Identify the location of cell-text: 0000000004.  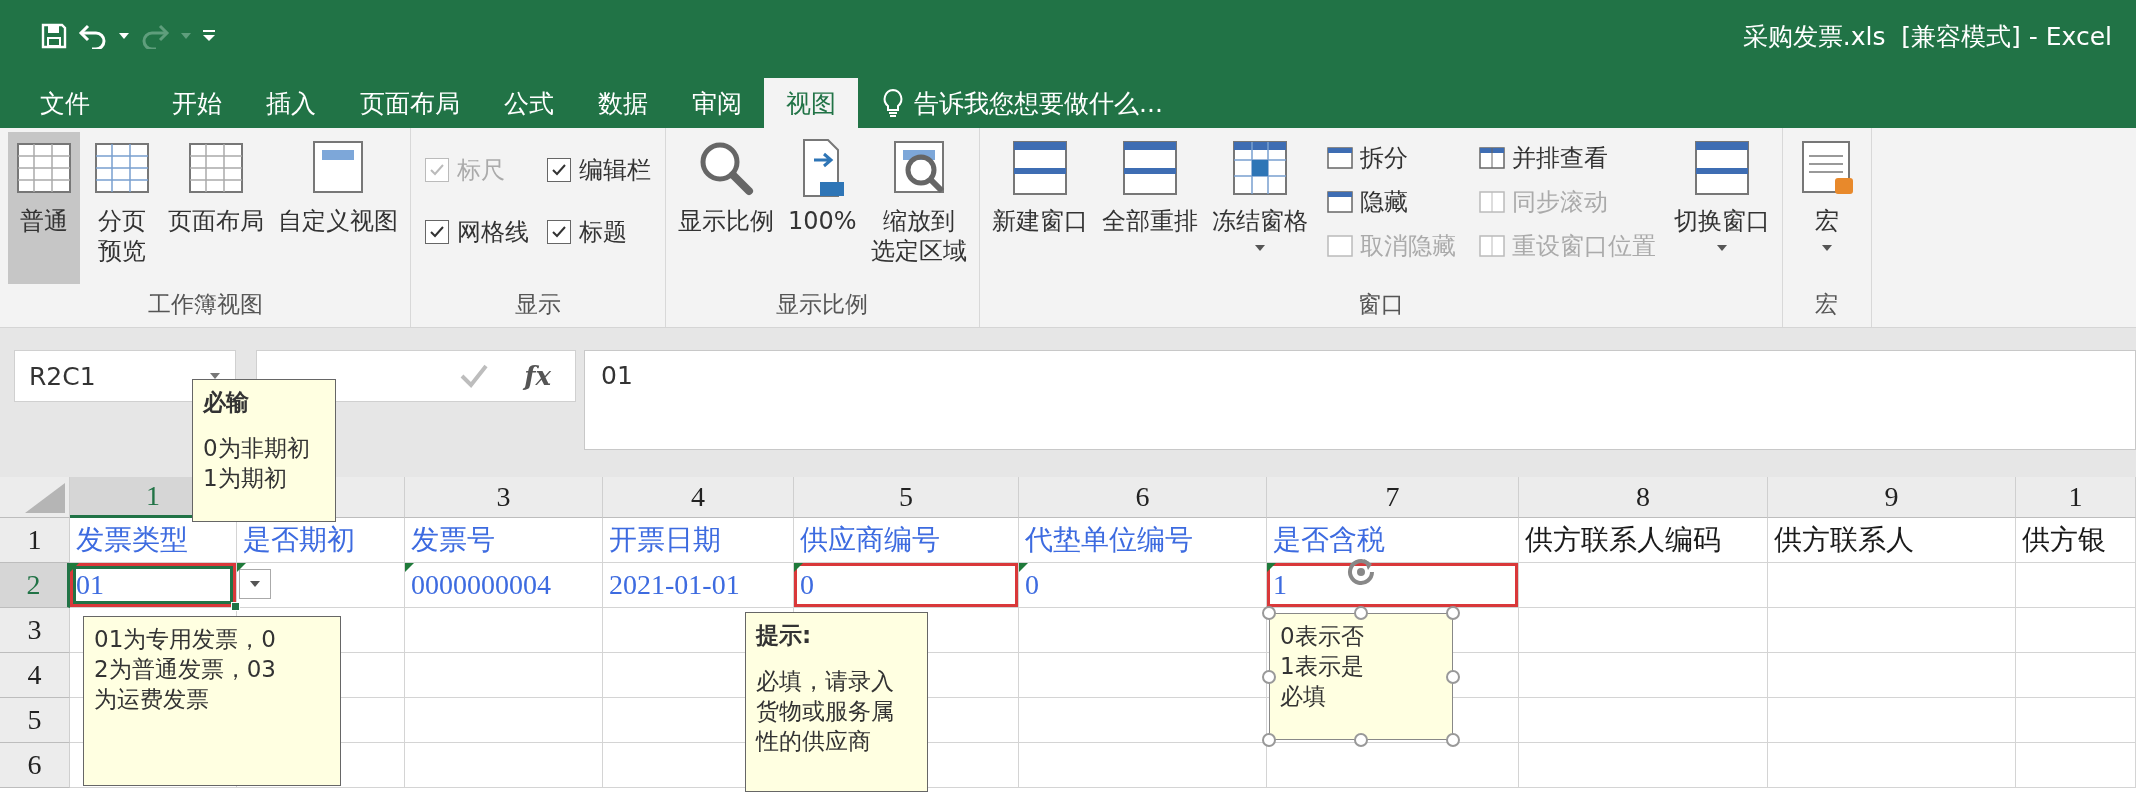
(481, 585).